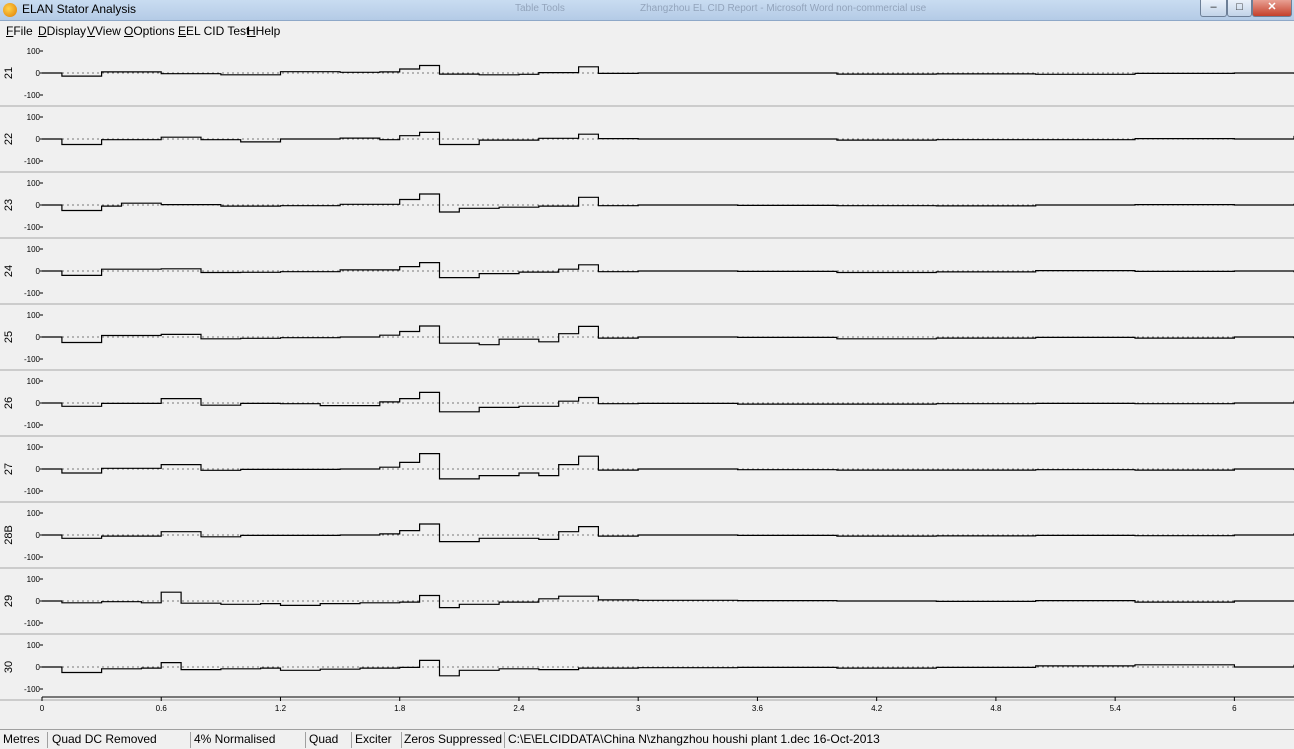 The height and width of the screenshot is (749, 1294). What do you see at coordinates (42, 708) in the screenshot?
I see `x-tick-label: 0` at bounding box center [42, 708].